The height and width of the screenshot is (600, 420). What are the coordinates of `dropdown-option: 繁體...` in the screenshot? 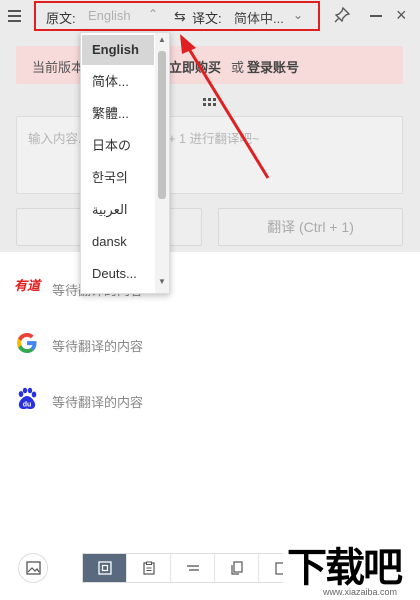 It's located at (118, 114).